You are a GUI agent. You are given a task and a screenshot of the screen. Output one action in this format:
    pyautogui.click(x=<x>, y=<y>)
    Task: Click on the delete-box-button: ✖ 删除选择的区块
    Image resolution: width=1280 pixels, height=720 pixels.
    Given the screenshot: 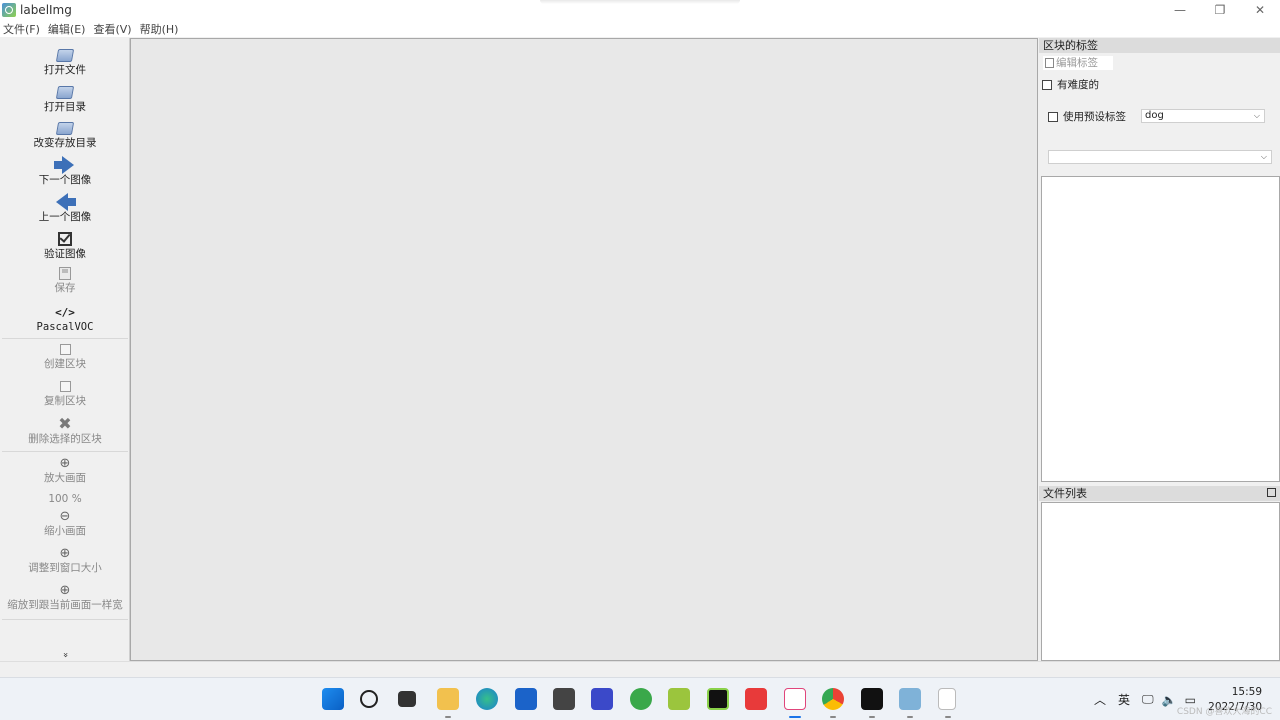 What is the action you would take?
    pyautogui.click(x=65, y=430)
    